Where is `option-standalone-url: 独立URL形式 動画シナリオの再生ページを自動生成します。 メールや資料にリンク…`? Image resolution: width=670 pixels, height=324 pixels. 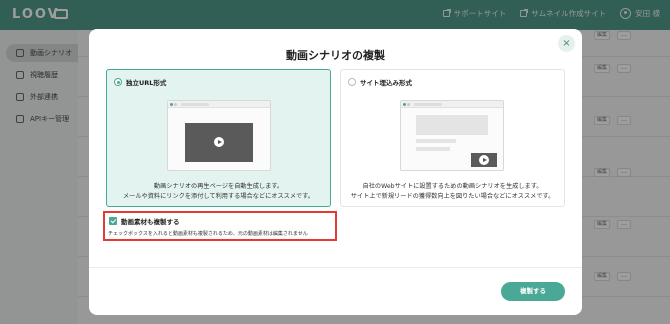 option-standalone-url: 独立URL形式 動画シナリオの再生ページを自動生成します。 メールや資料にリンク… is located at coordinates (218, 138).